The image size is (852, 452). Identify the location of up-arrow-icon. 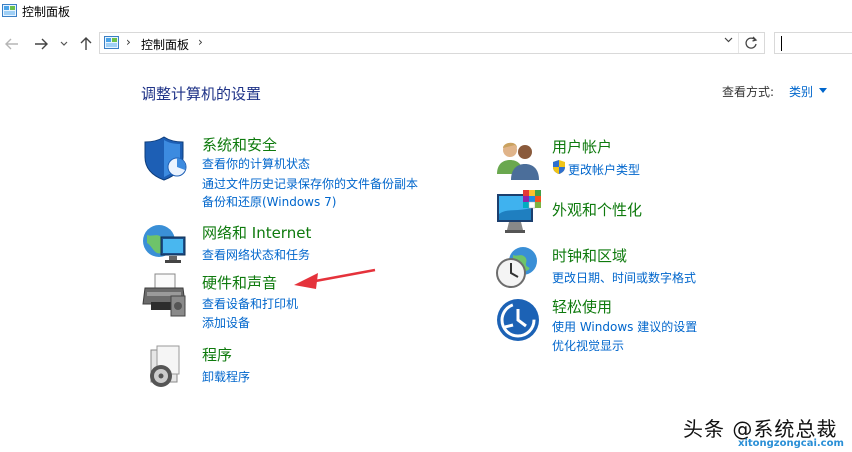
(86, 43).